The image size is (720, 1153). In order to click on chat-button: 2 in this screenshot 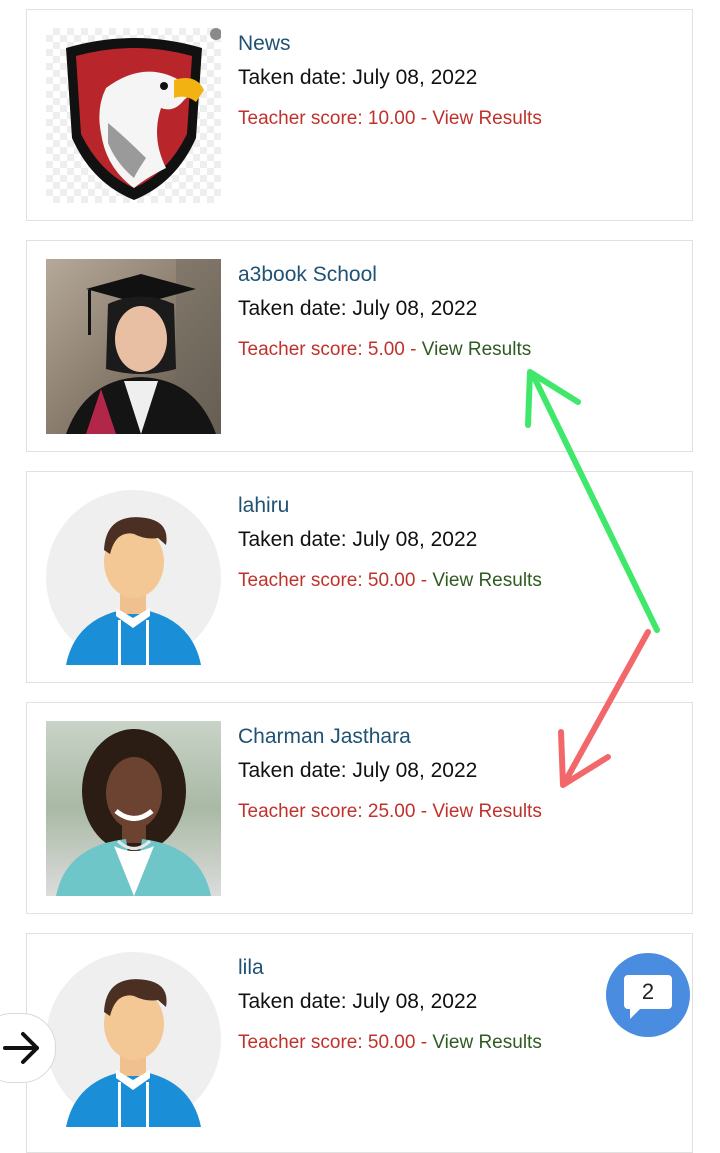, I will do `click(648, 995)`.